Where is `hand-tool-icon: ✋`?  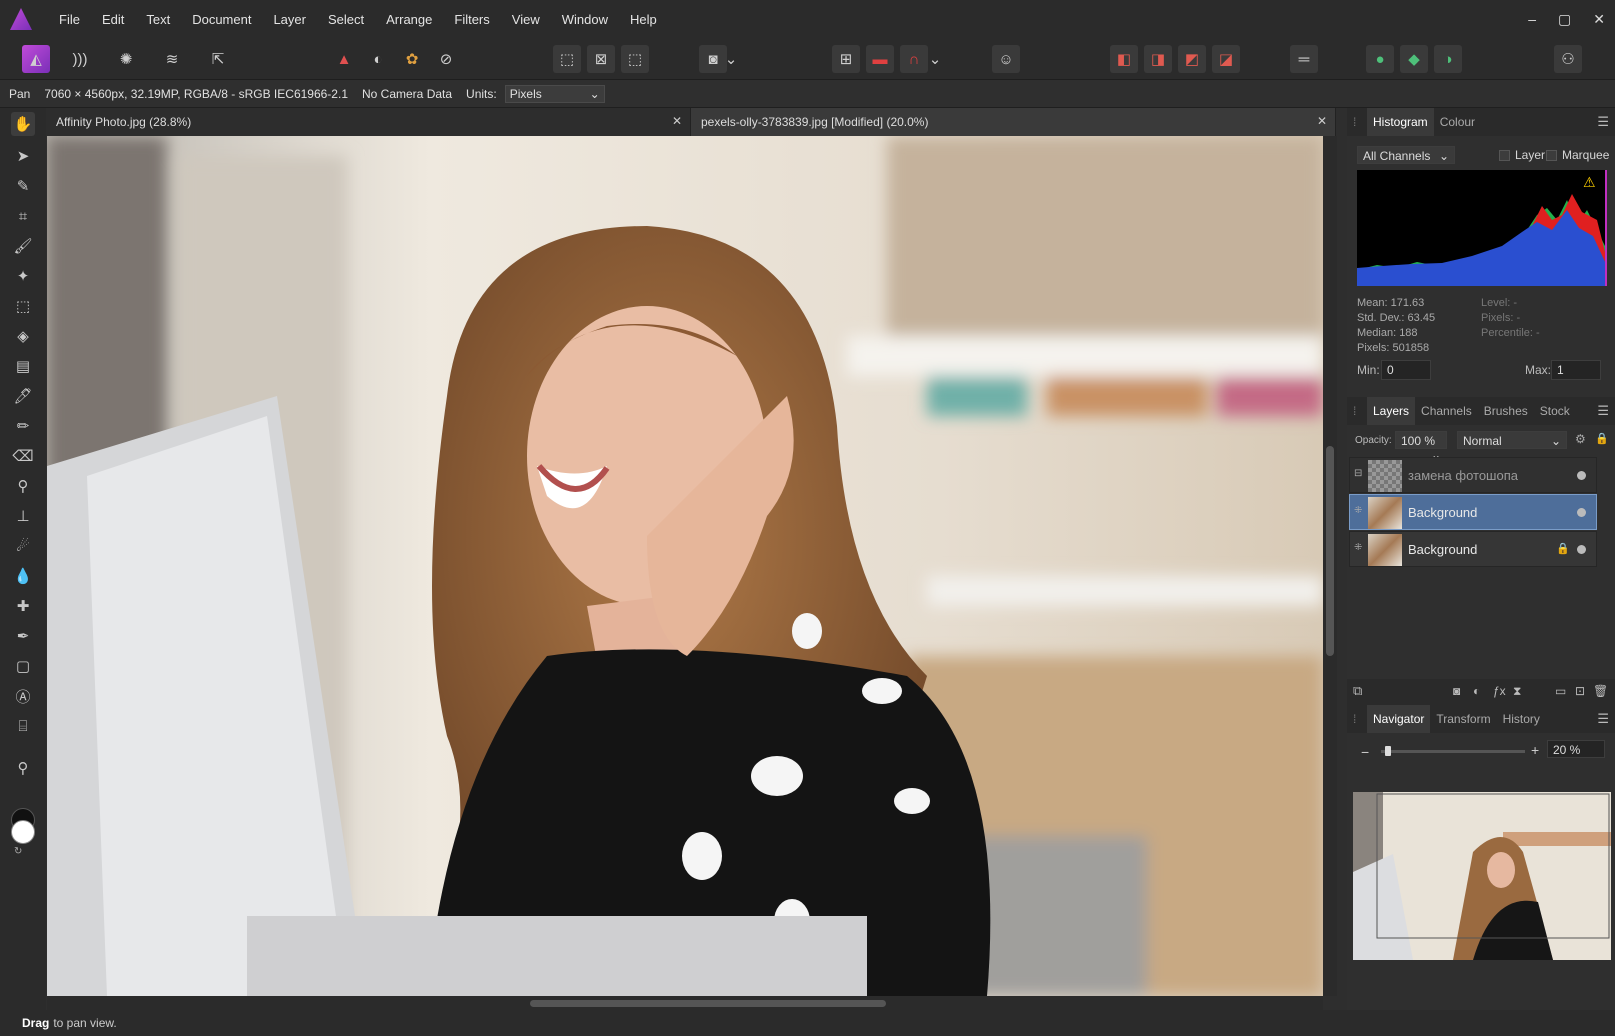 hand-tool-icon: ✋ is located at coordinates (23, 124).